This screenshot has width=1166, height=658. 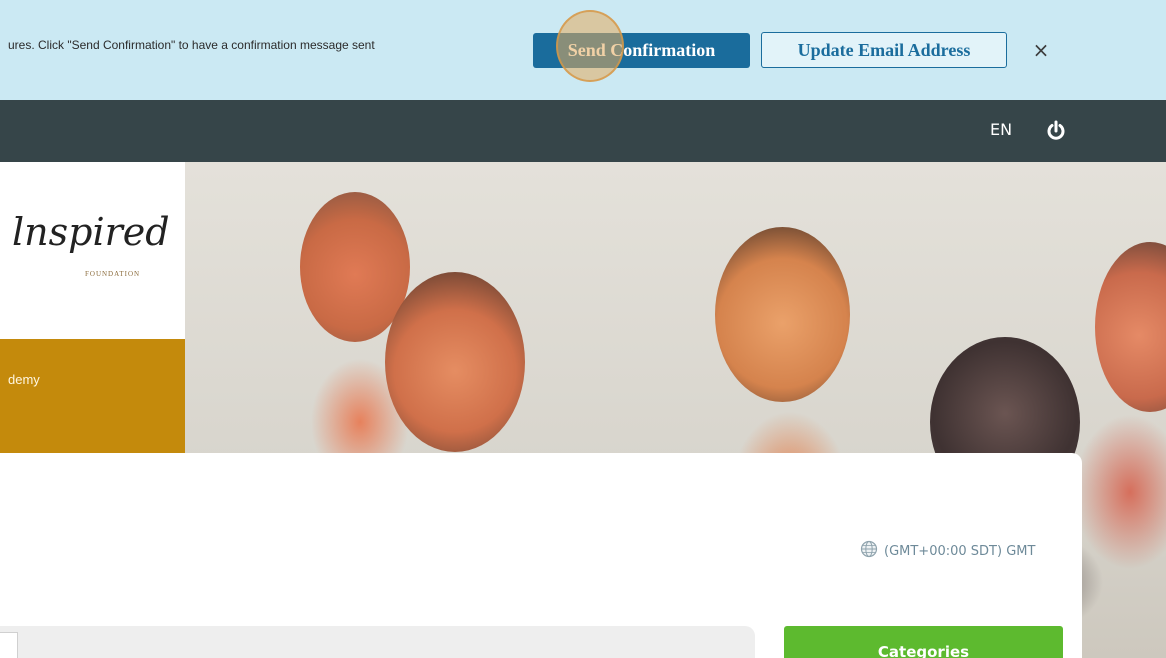 I want to click on categories-button: Categories, so click(x=923, y=642).